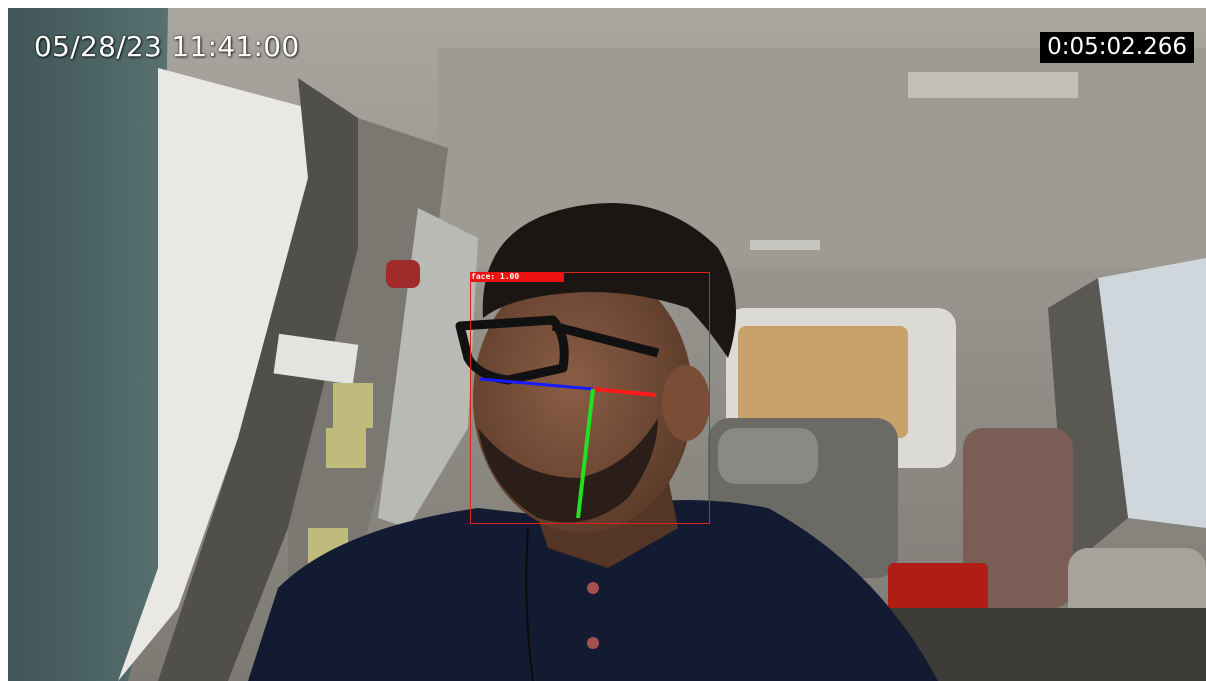 The image size is (1206, 681). Describe the element at coordinates (585, 453) in the screenshot. I see `head-pose-axis-y` at that location.